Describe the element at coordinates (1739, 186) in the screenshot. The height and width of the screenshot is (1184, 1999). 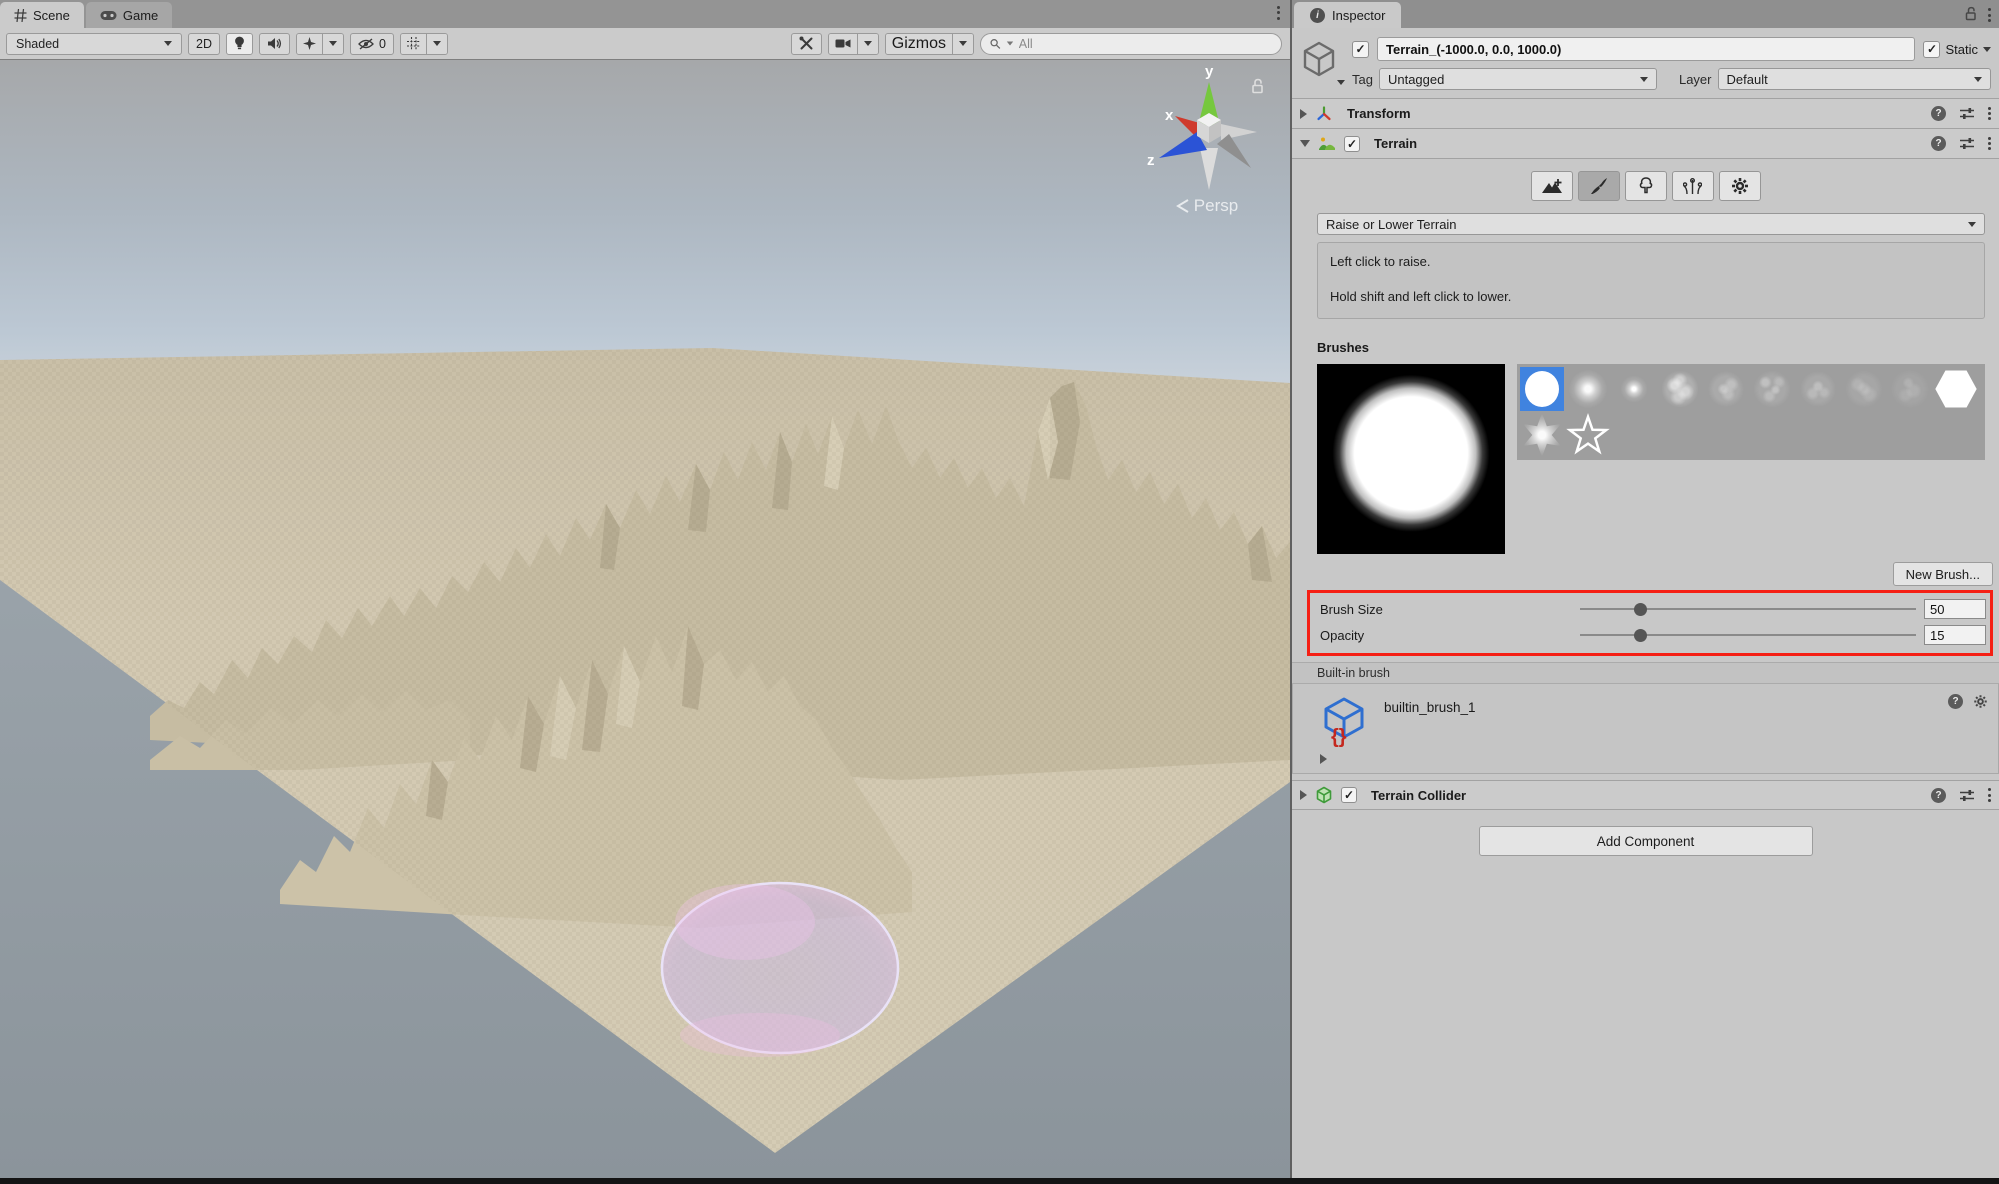
I see `terrain-settings-tool` at that location.